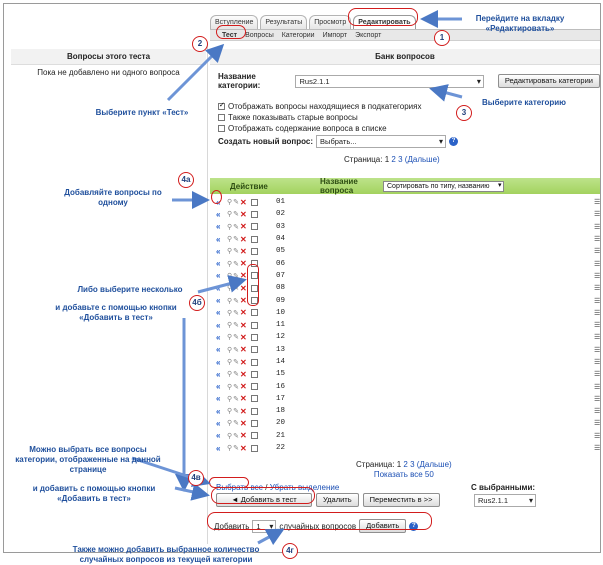 The width and height of the screenshot is (603, 565). Describe the element at coordinates (405, 464) in the screenshot. I see `pager-link-2: 2` at that location.